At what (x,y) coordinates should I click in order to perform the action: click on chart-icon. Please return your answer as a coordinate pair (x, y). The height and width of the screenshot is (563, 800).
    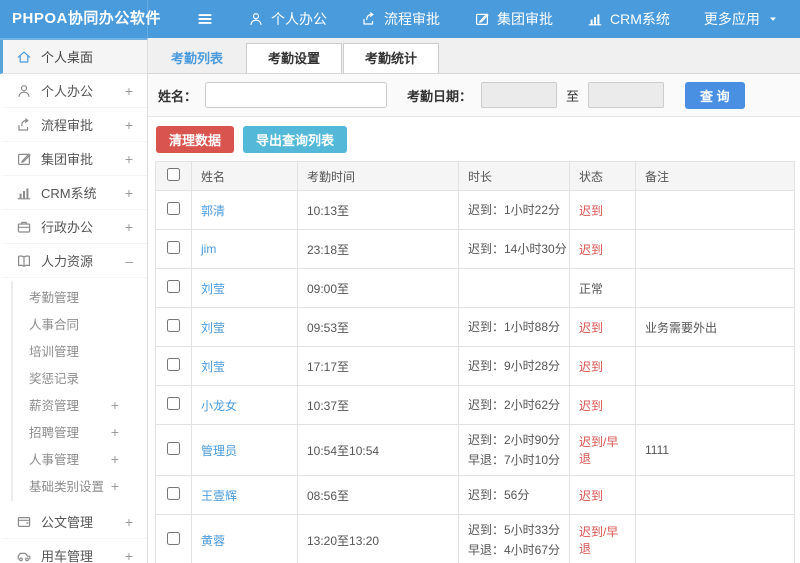
    Looking at the image, I should click on (595, 19).